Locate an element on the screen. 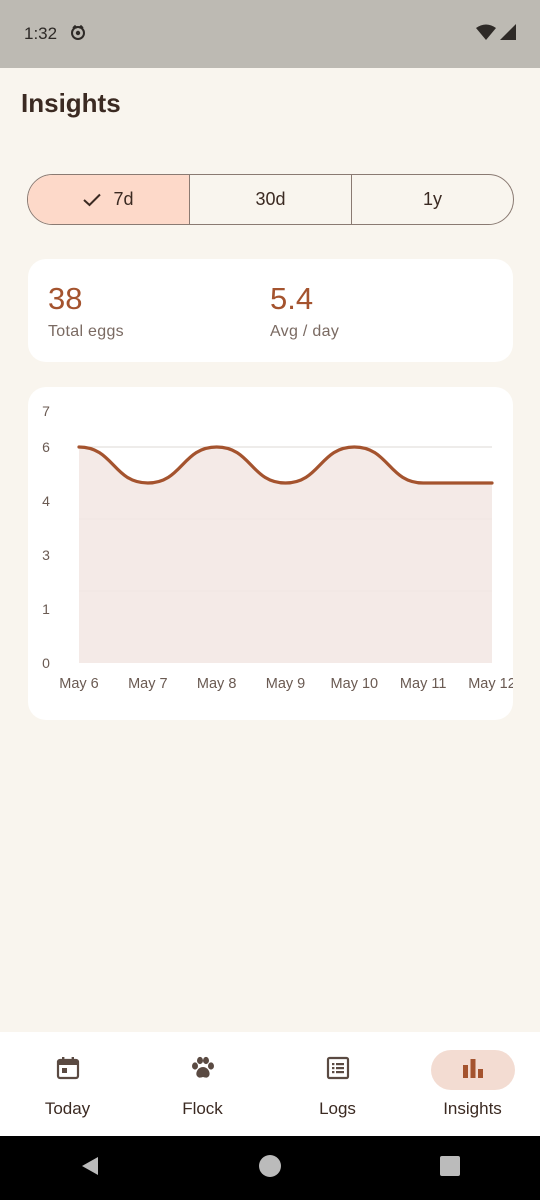 Image resolution: width=540 pixels, height=1200 pixels. nav-item-label: Today is located at coordinates (67, 1108).